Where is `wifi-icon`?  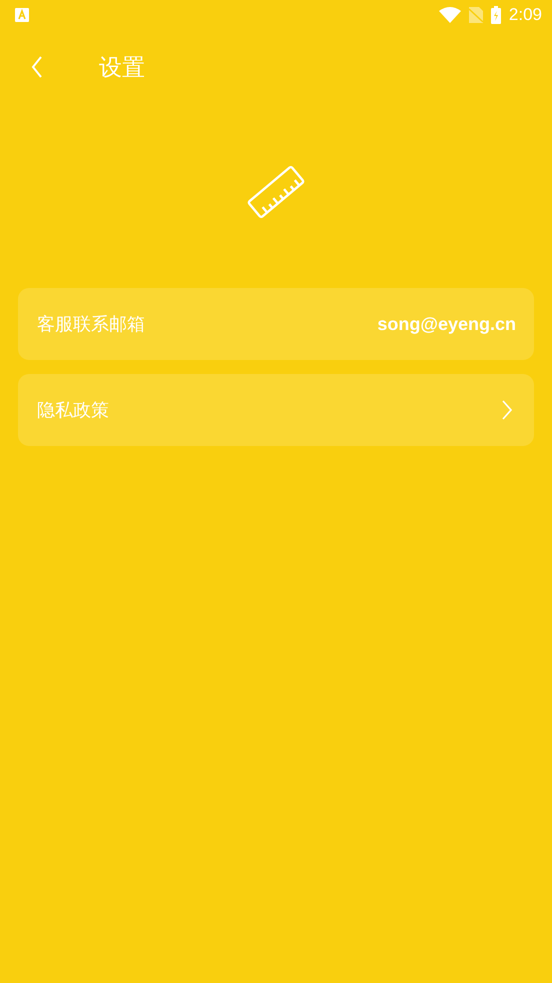
wifi-icon is located at coordinates (449, 15).